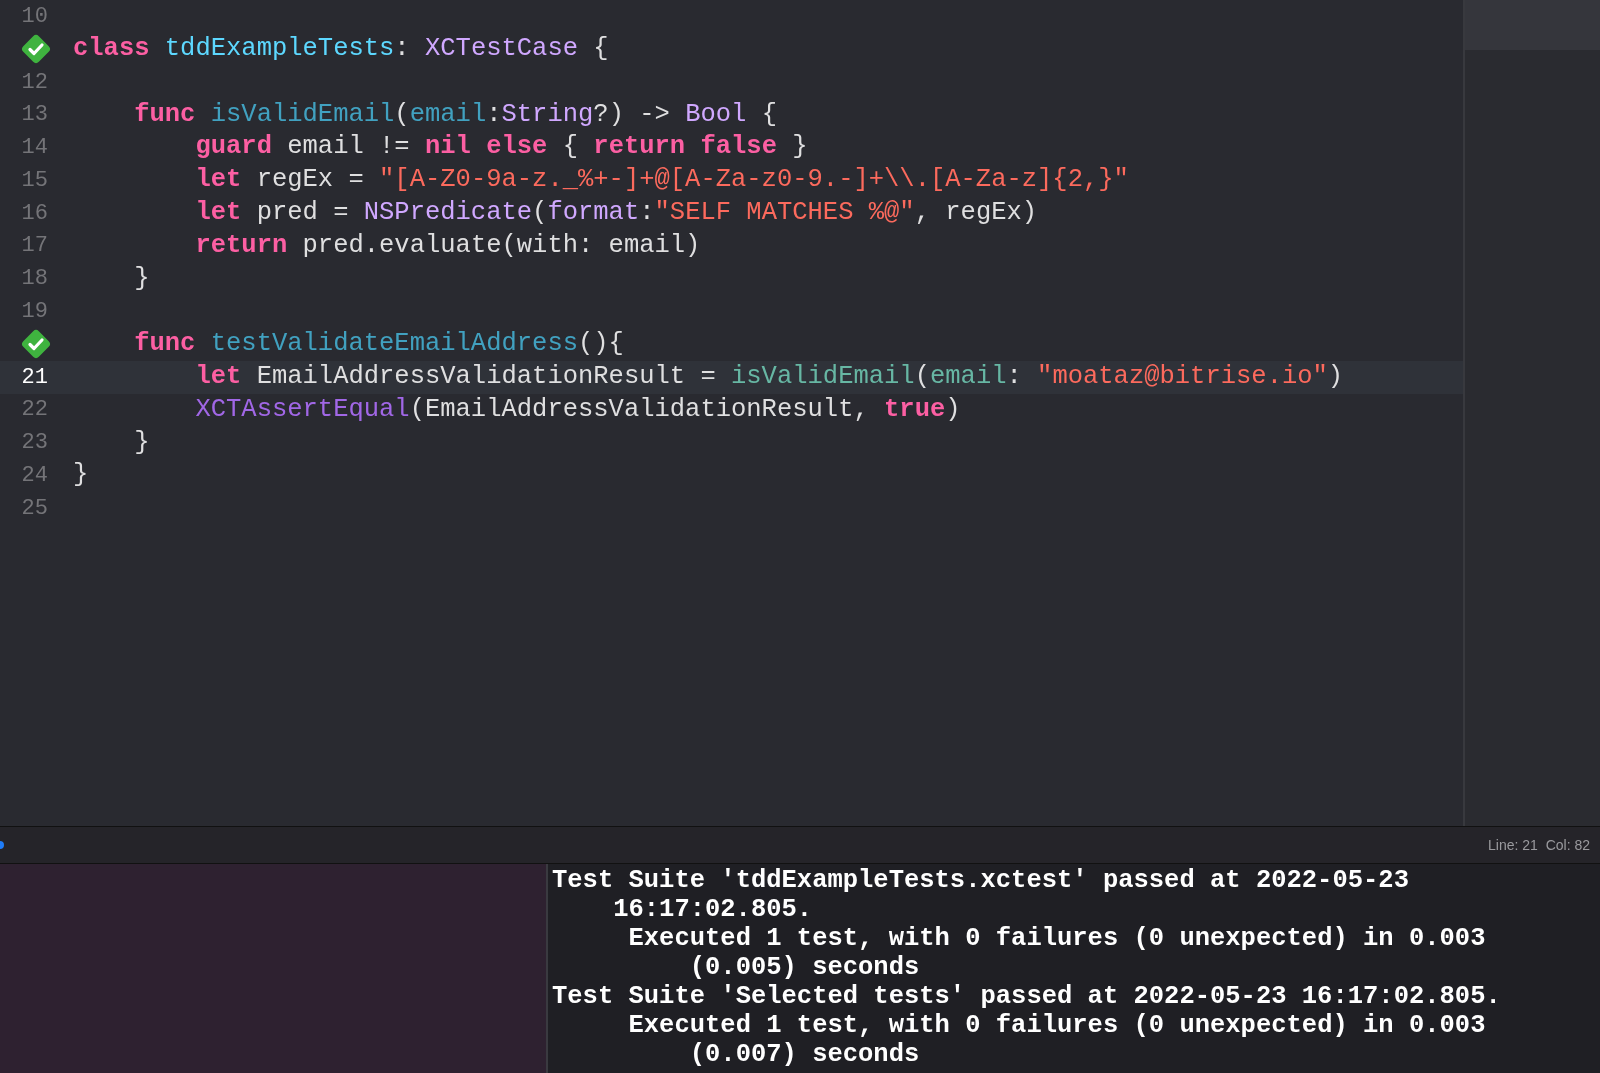  Describe the element at coordinates (34, 312) in the screenshot. I see `line-number: 19` at that location.